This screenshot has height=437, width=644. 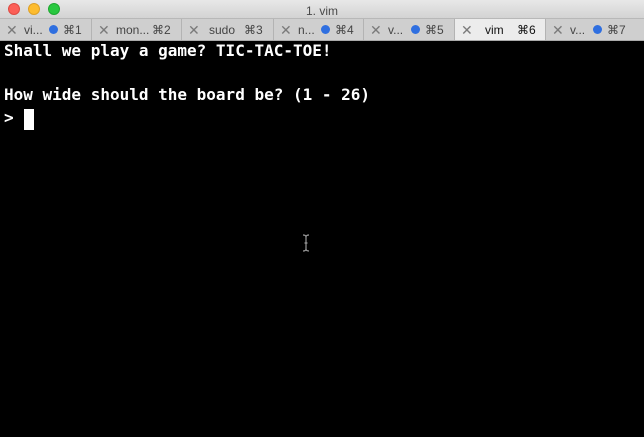 What do you see at coordinates (46, 29) in the screenshot?
I see `tab-1: ✕ vi... ⌘1` at bounding box center [46, 29].